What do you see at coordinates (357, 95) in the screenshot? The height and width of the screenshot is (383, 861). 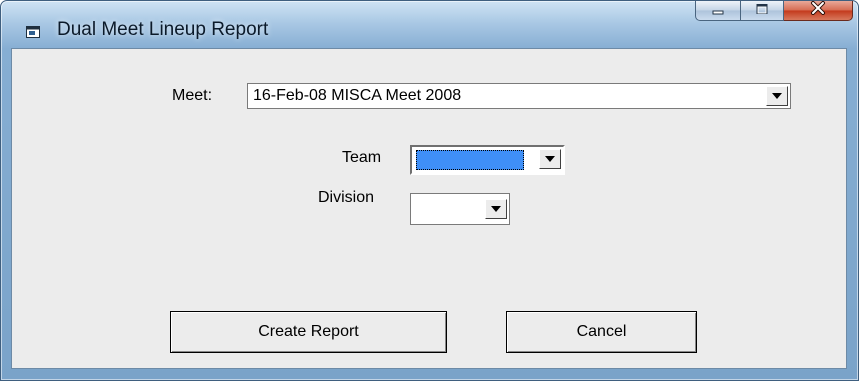 I see `meet-select-value: 16-Feb-08 MISCA Meet 2008` at bounding box center [357, 95].